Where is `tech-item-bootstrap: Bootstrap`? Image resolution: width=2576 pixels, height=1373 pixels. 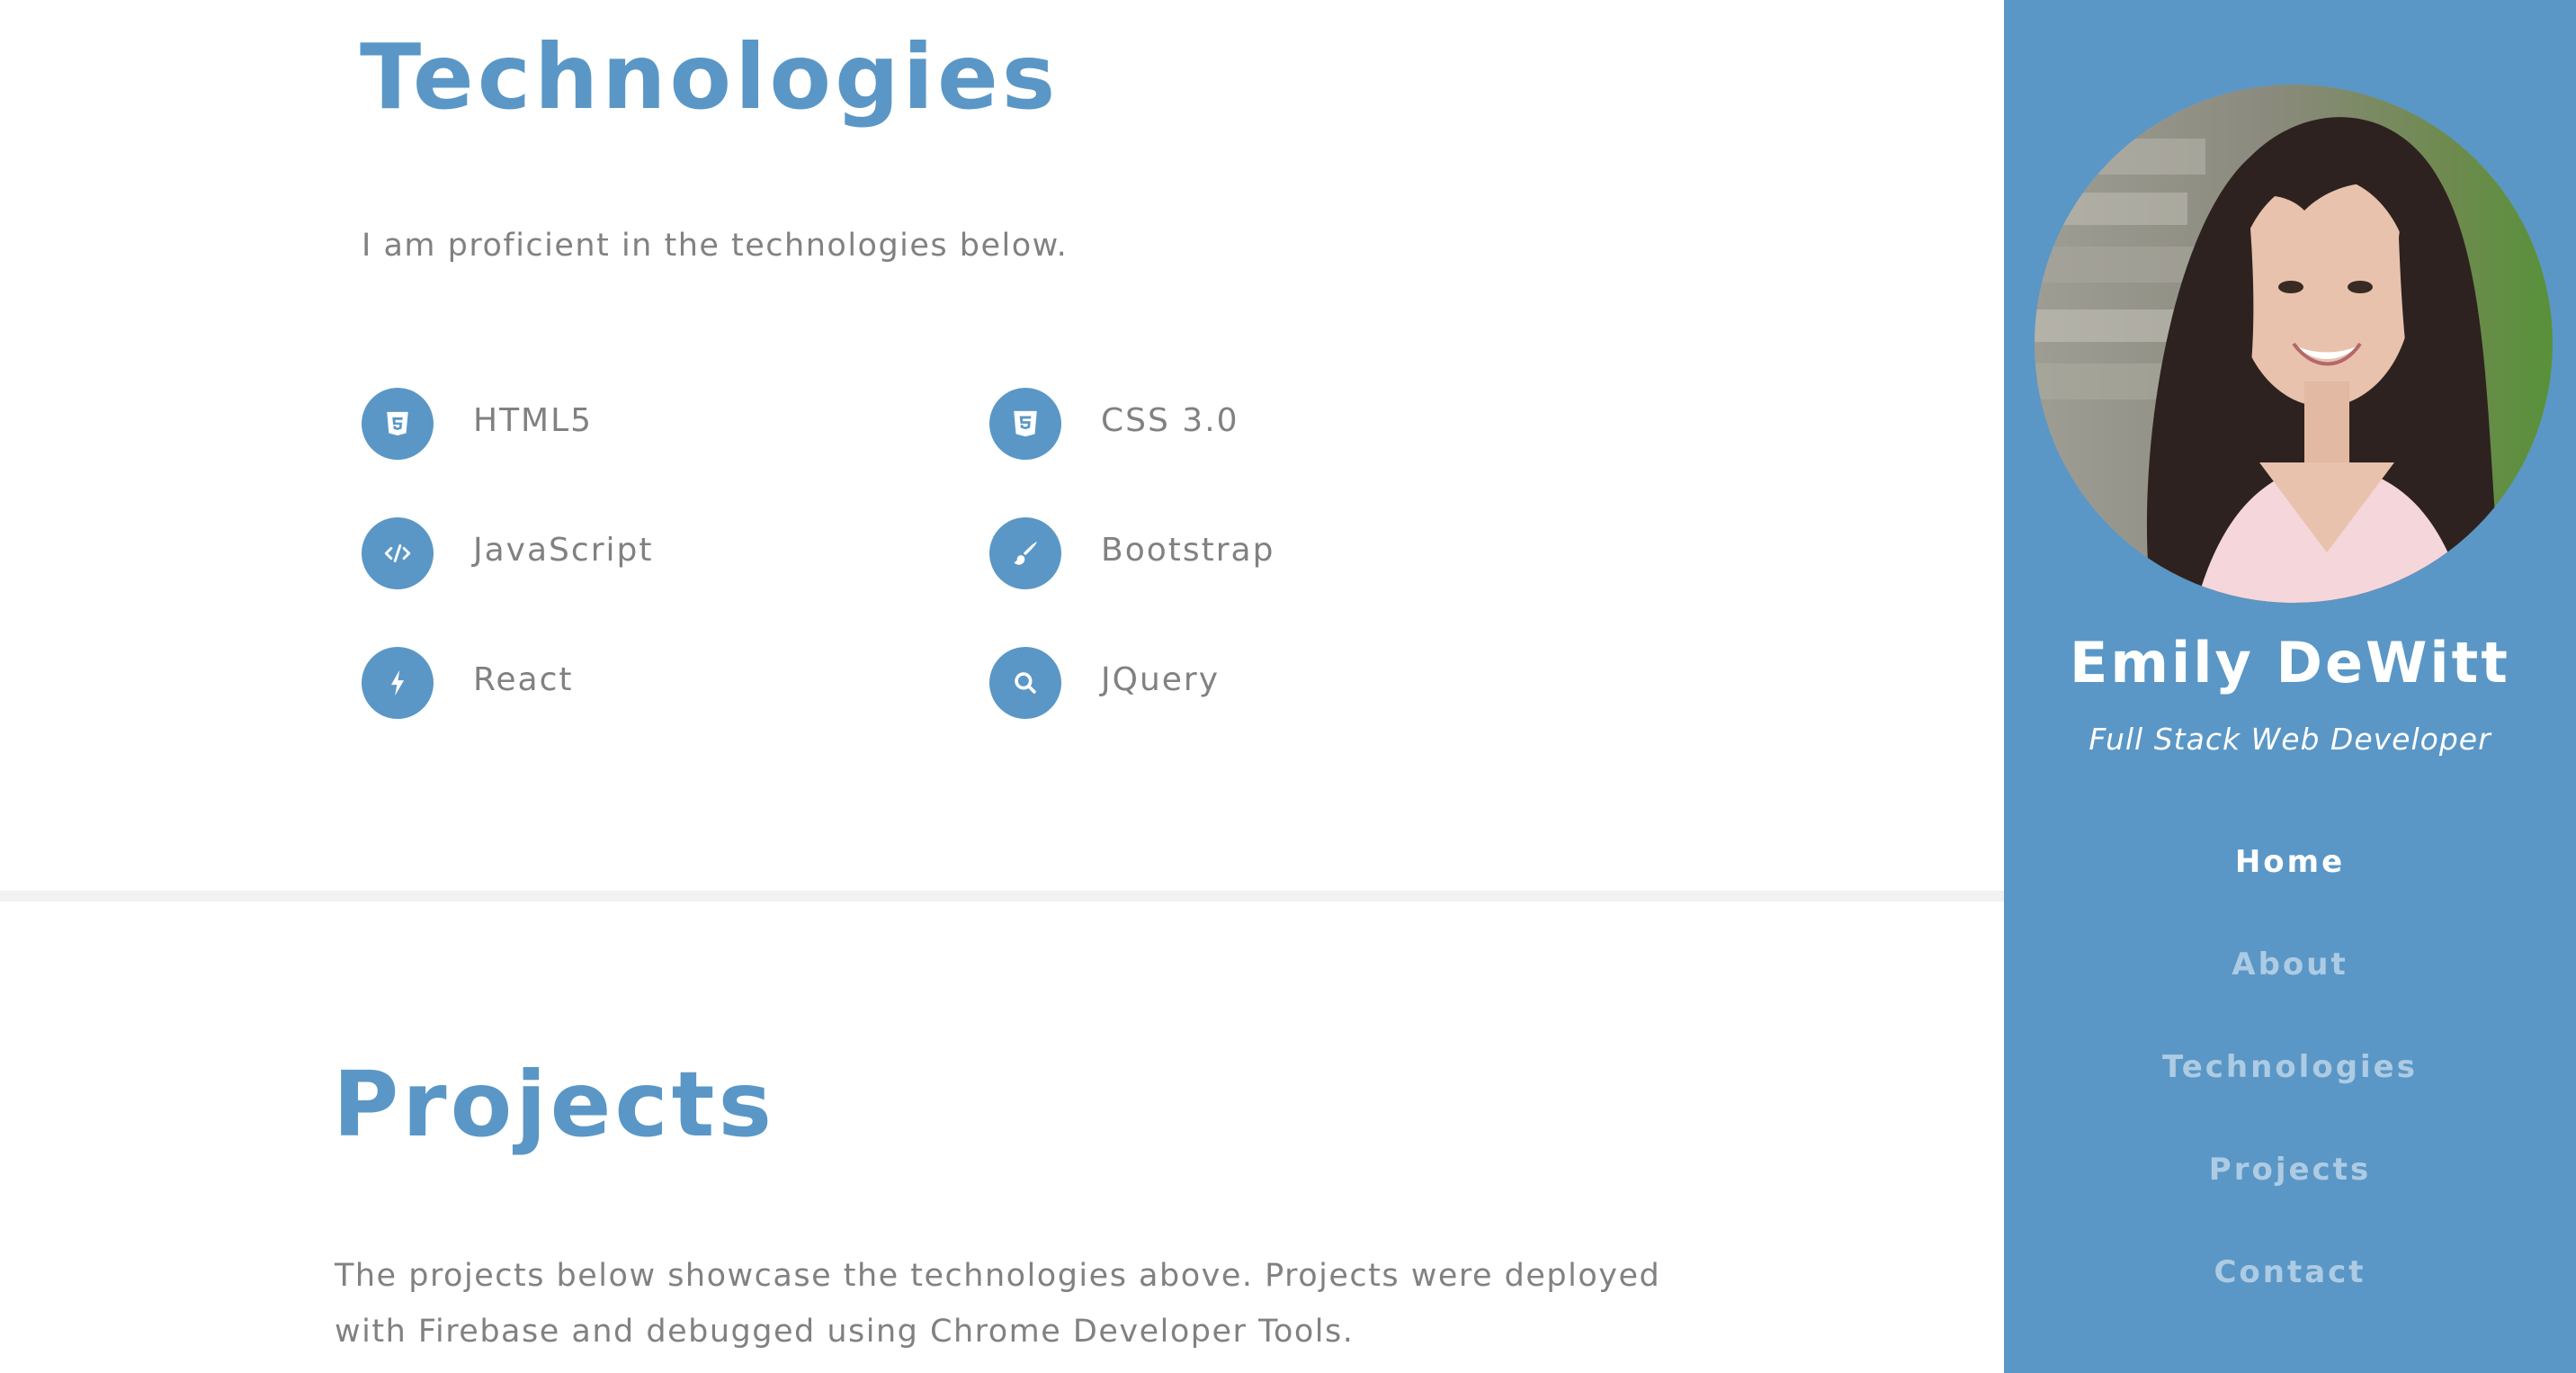
tech-item-bootstrap: Bootstrap is located at coordinates (1132, 553).